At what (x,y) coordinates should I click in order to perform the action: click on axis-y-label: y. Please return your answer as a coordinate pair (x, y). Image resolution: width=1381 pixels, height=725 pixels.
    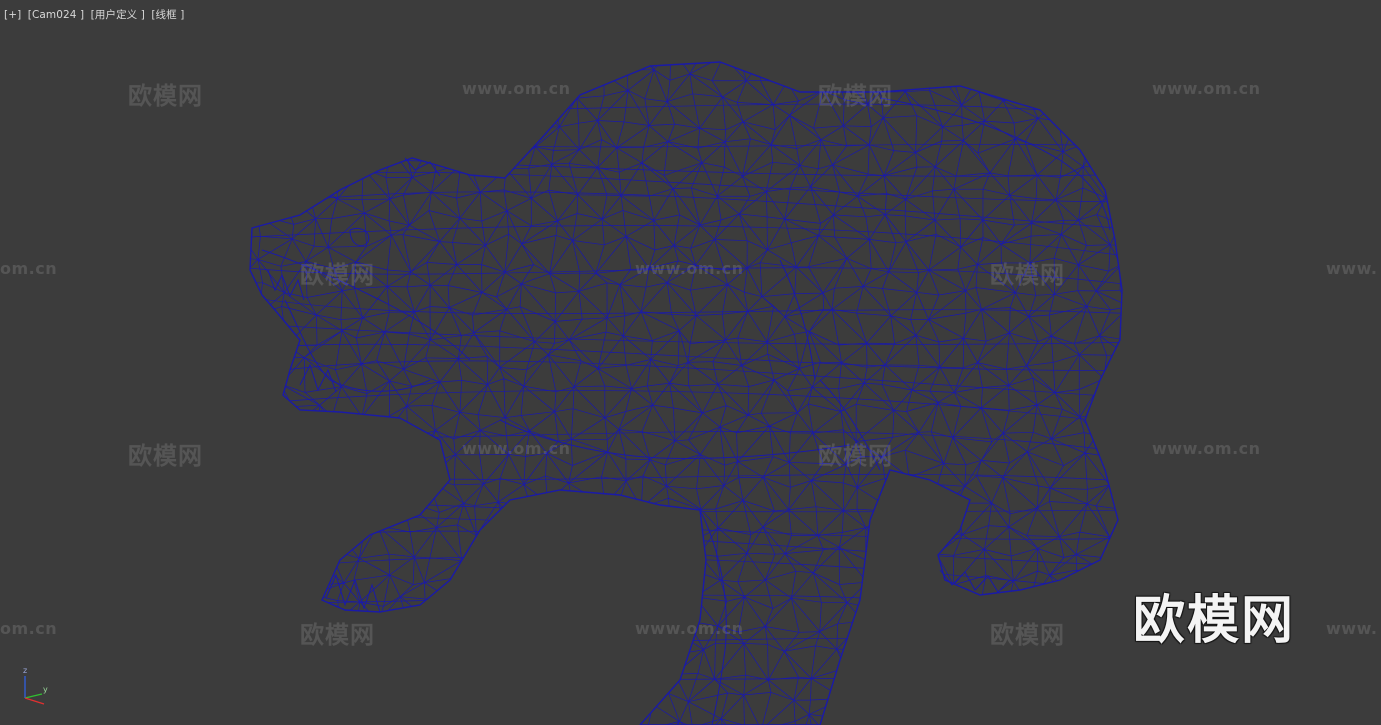
    Looking at the image, I should click on (45, 689).